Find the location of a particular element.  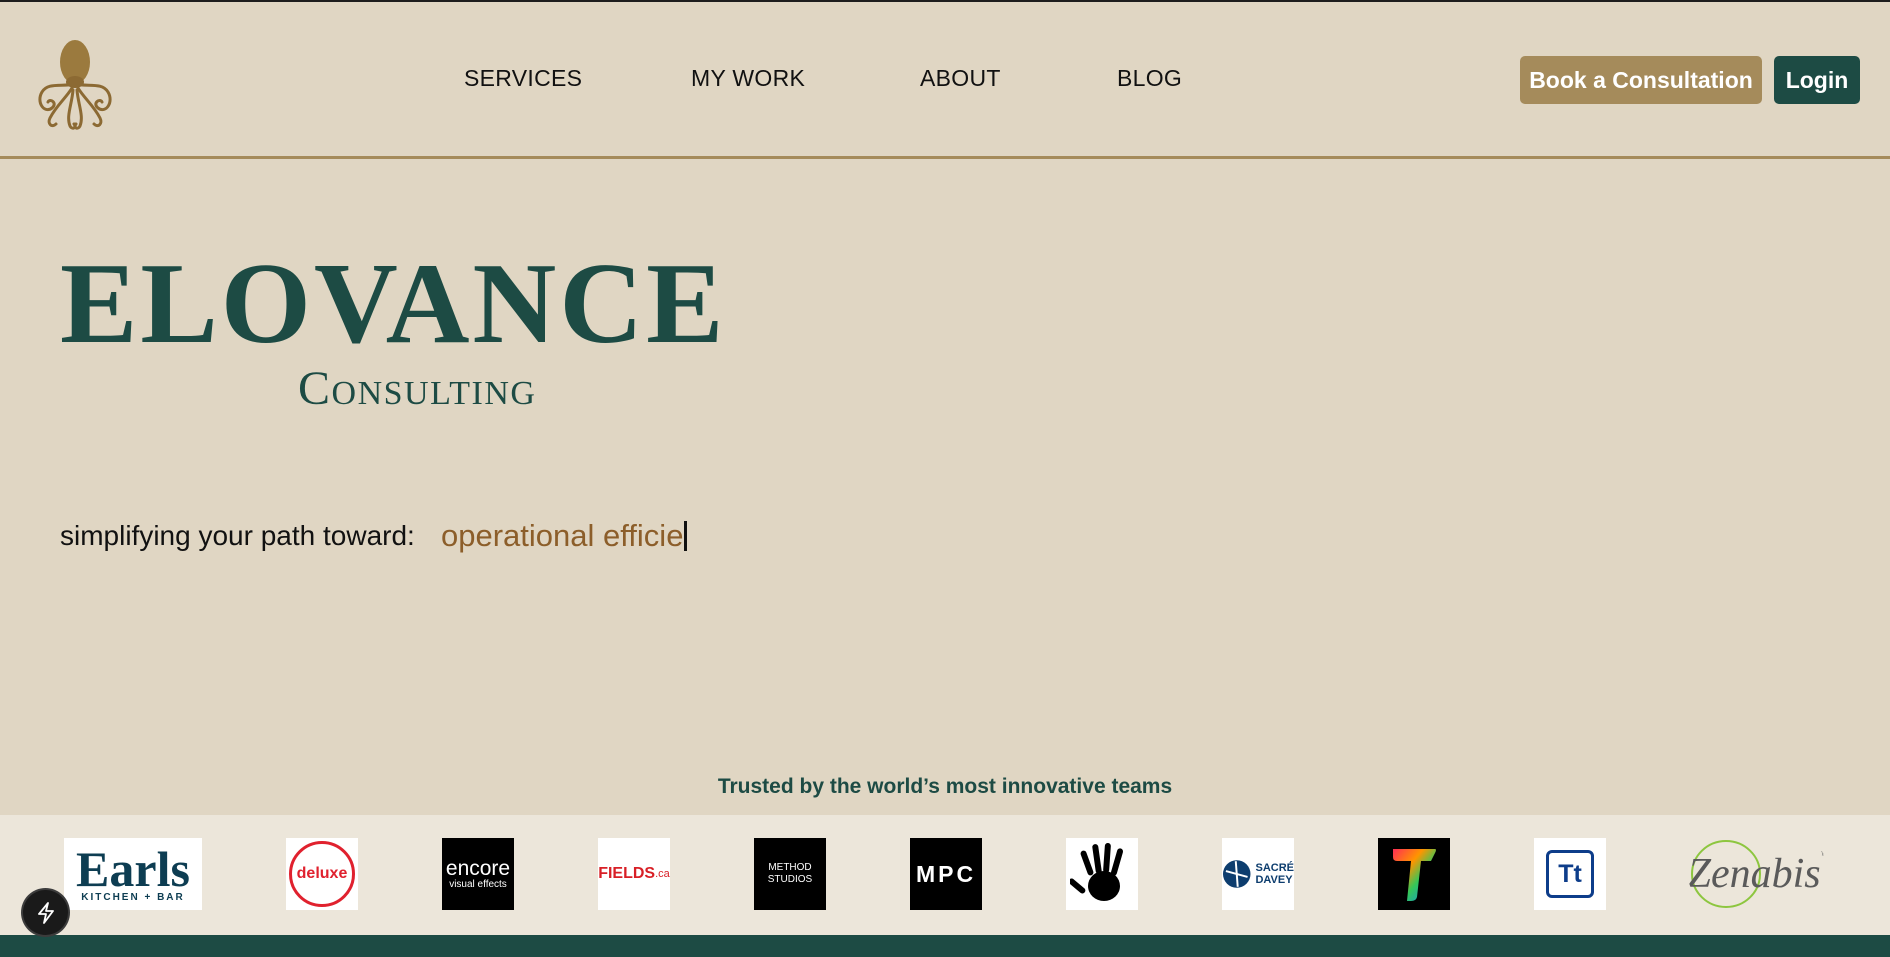

sacre-wordmark: SACRÉ is located at coordinates (1274, 868).